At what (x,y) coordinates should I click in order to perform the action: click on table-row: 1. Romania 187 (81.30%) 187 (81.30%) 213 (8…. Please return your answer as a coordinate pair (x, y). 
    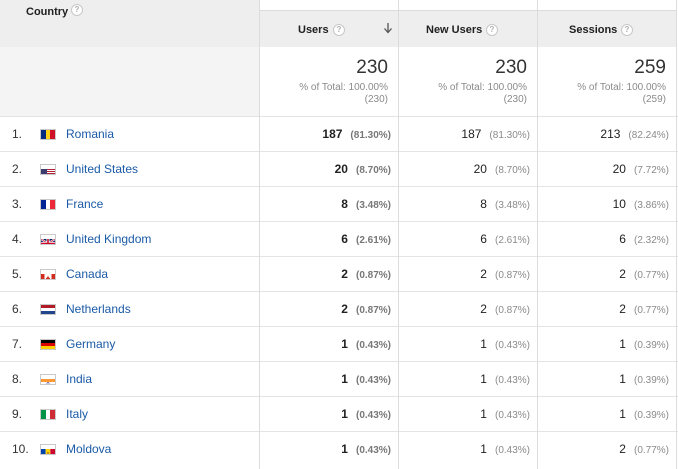
    Looking at the image, I should click on (339, 133).